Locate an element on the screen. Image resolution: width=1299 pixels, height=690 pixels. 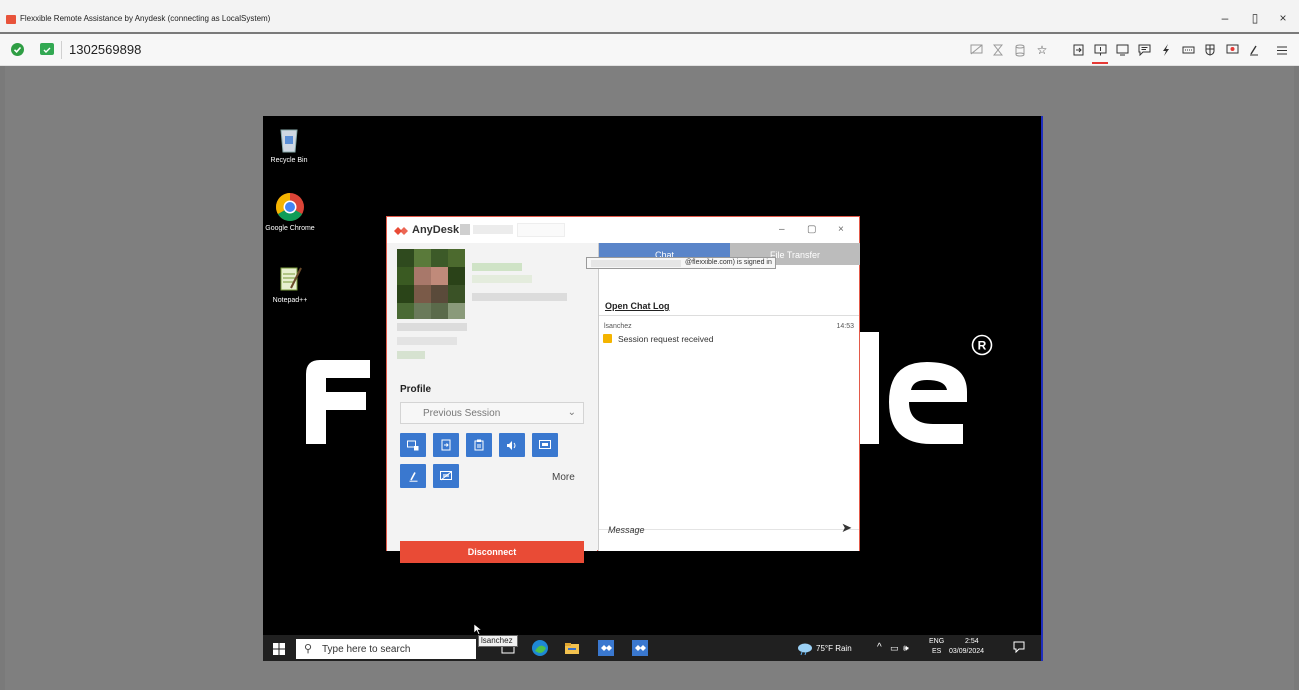
whiteboard-icon is located at coordinates (1254, 50).